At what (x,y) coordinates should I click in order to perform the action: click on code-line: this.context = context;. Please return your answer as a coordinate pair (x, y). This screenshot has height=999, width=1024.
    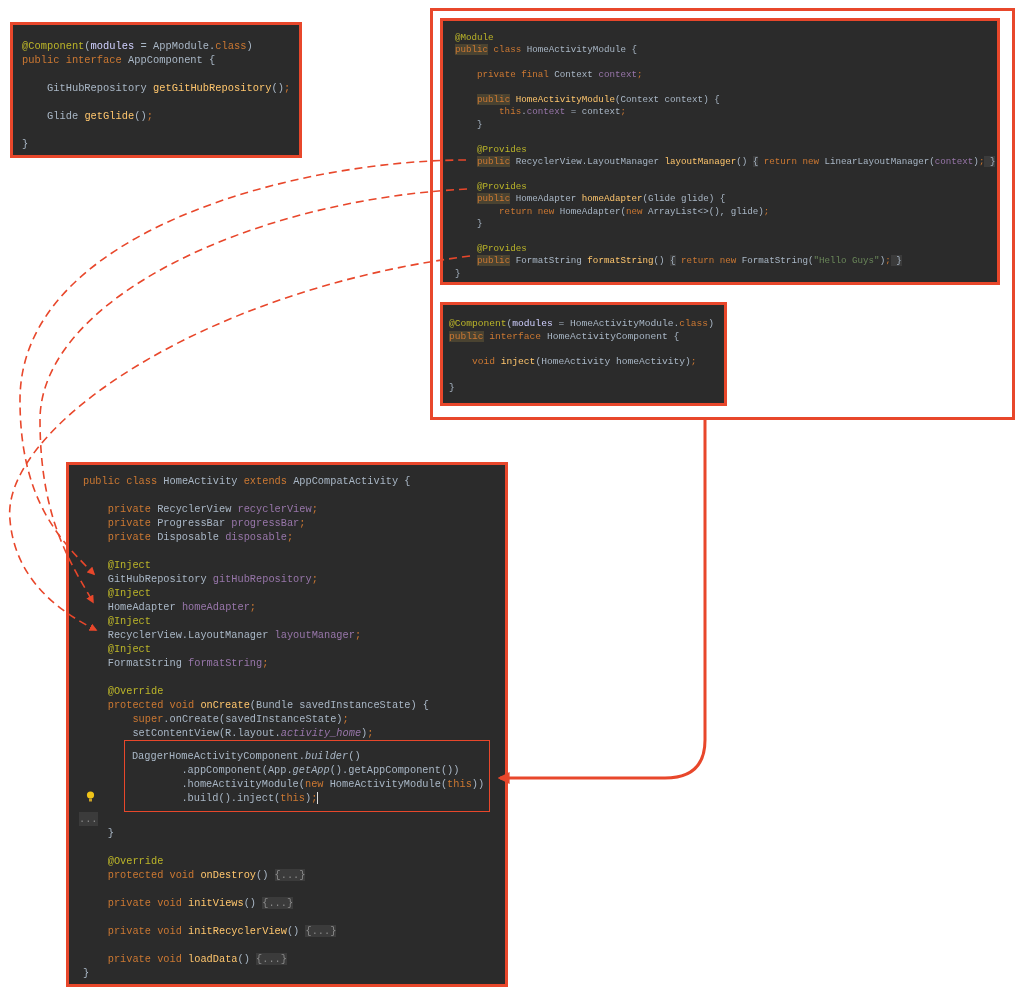
    Looking at the image, I should click on (562, 112).